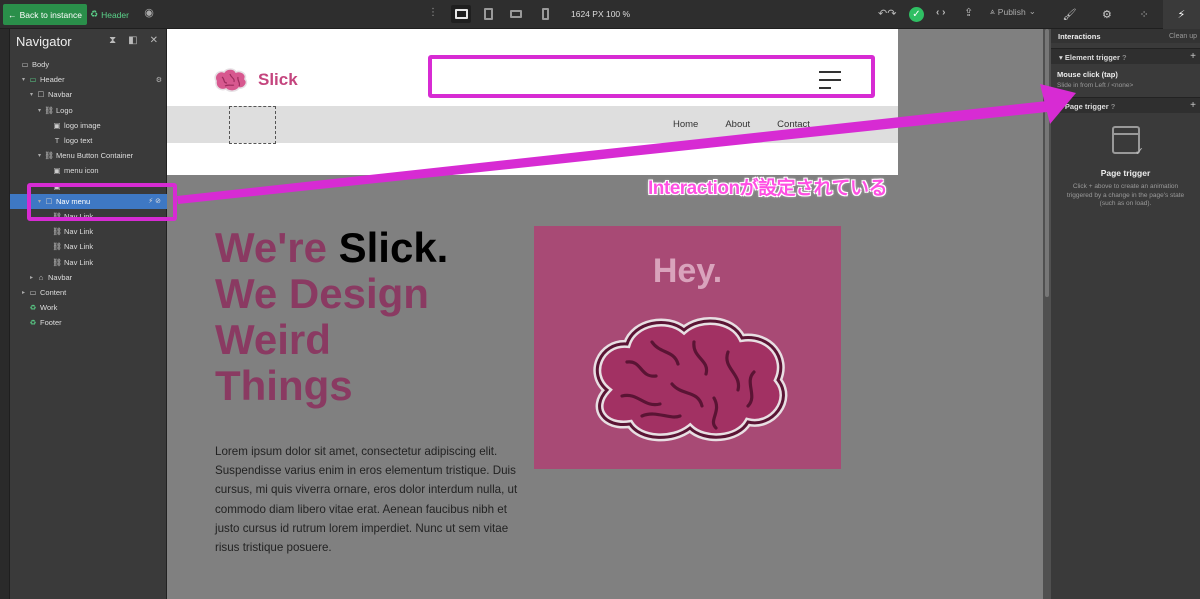 This screenshot has width=1200, height=599. I want to click on clean-up-link: Clean up, so click(1183, 36).